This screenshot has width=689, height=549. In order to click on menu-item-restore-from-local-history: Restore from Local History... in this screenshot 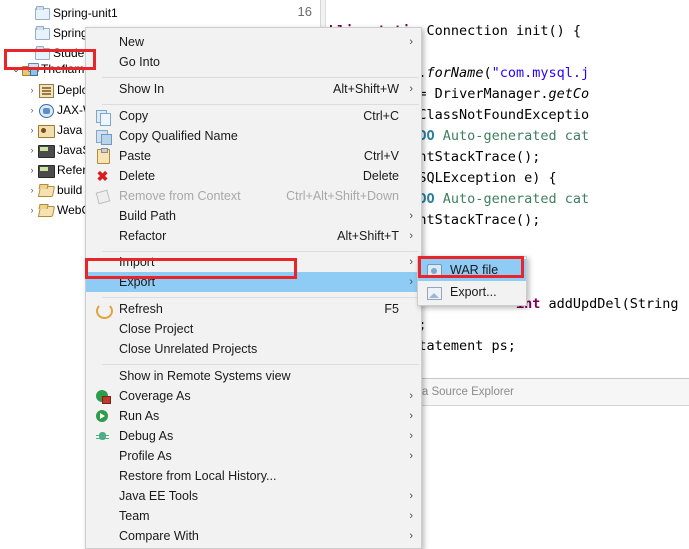, I will do `click(253, 476)`.